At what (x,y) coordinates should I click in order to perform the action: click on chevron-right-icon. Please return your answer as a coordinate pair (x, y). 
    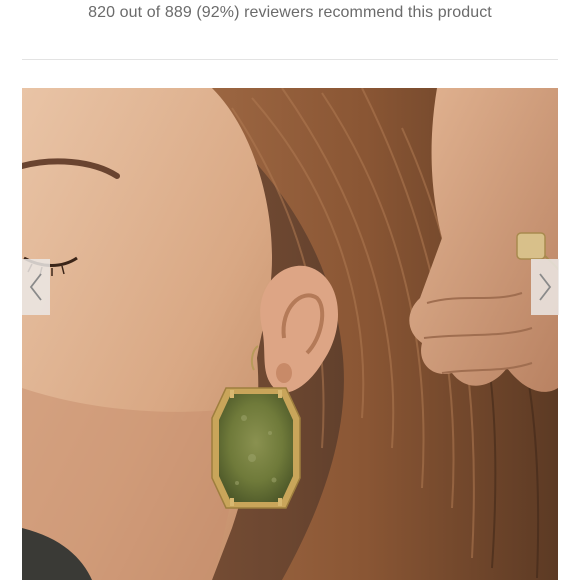
    Looking at the image, I should click on (545, 287).